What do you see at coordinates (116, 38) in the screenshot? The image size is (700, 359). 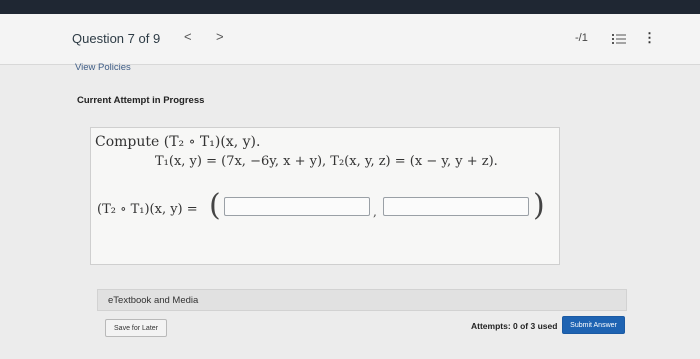 I see `question-title: Question 7 of 9` at bounding box center [116, 38].